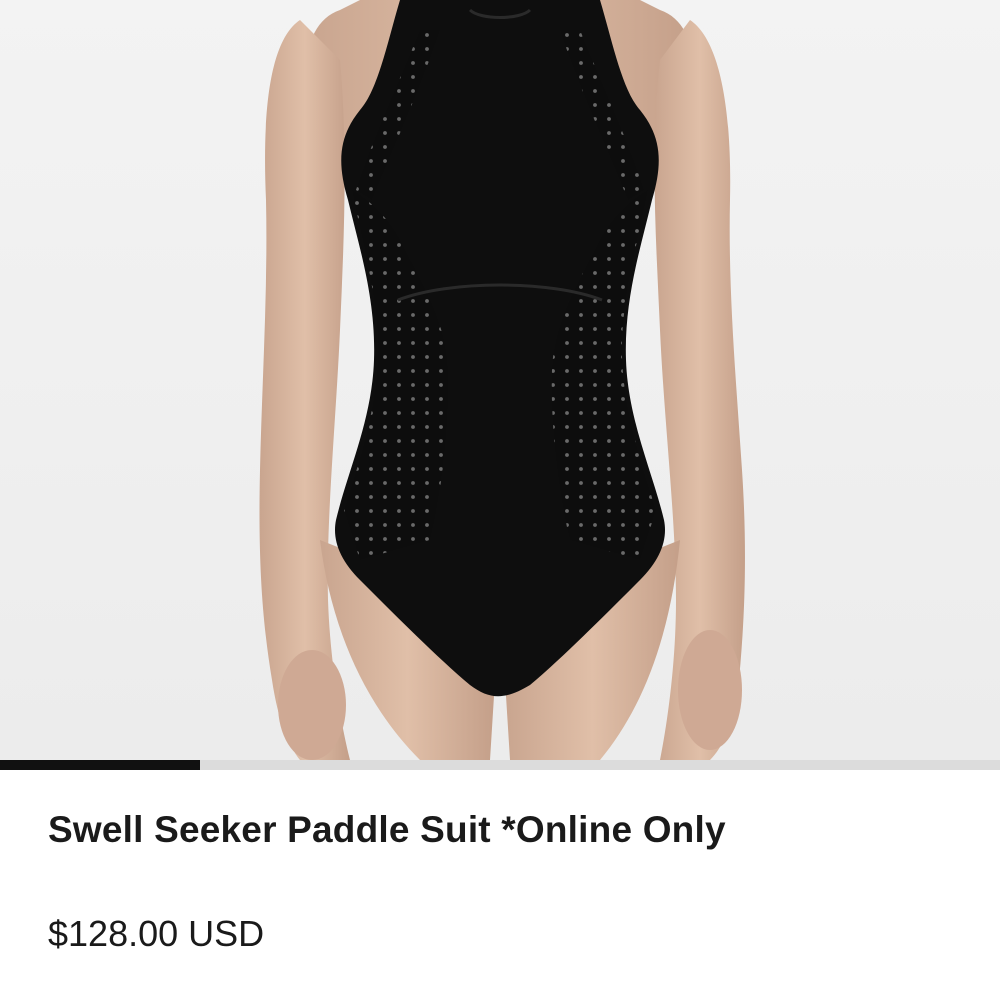 The image size is (1000, 1000). I want to click on left-hand, so click(312, 705).